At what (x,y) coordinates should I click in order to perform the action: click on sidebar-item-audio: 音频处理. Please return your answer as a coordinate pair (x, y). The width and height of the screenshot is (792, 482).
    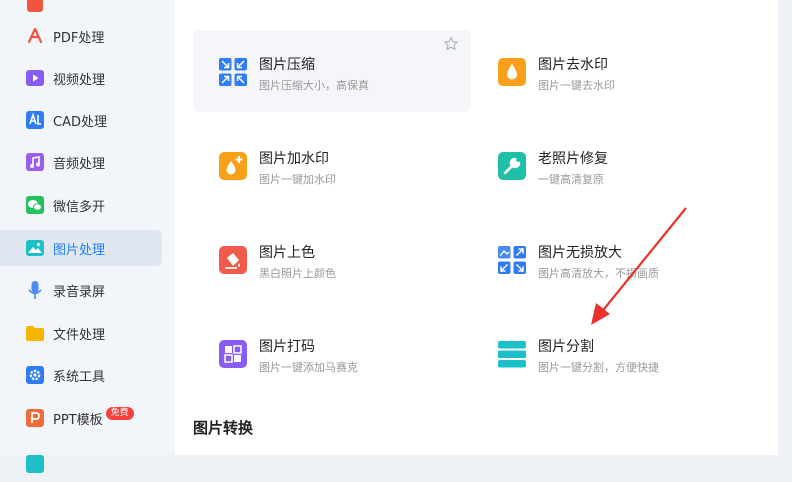
    Looking at the image, I should click on (81, 162).